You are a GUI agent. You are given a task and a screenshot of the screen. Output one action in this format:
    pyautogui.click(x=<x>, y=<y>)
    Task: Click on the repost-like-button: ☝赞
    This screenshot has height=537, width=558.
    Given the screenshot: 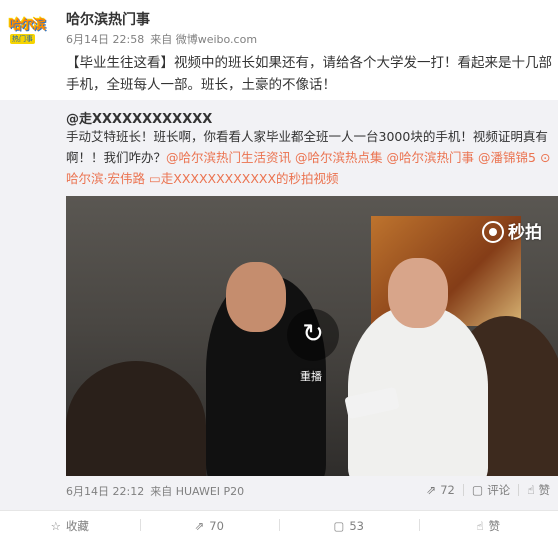 What is the action you would take?
    pyautogui.click(x=538, y=490)
    